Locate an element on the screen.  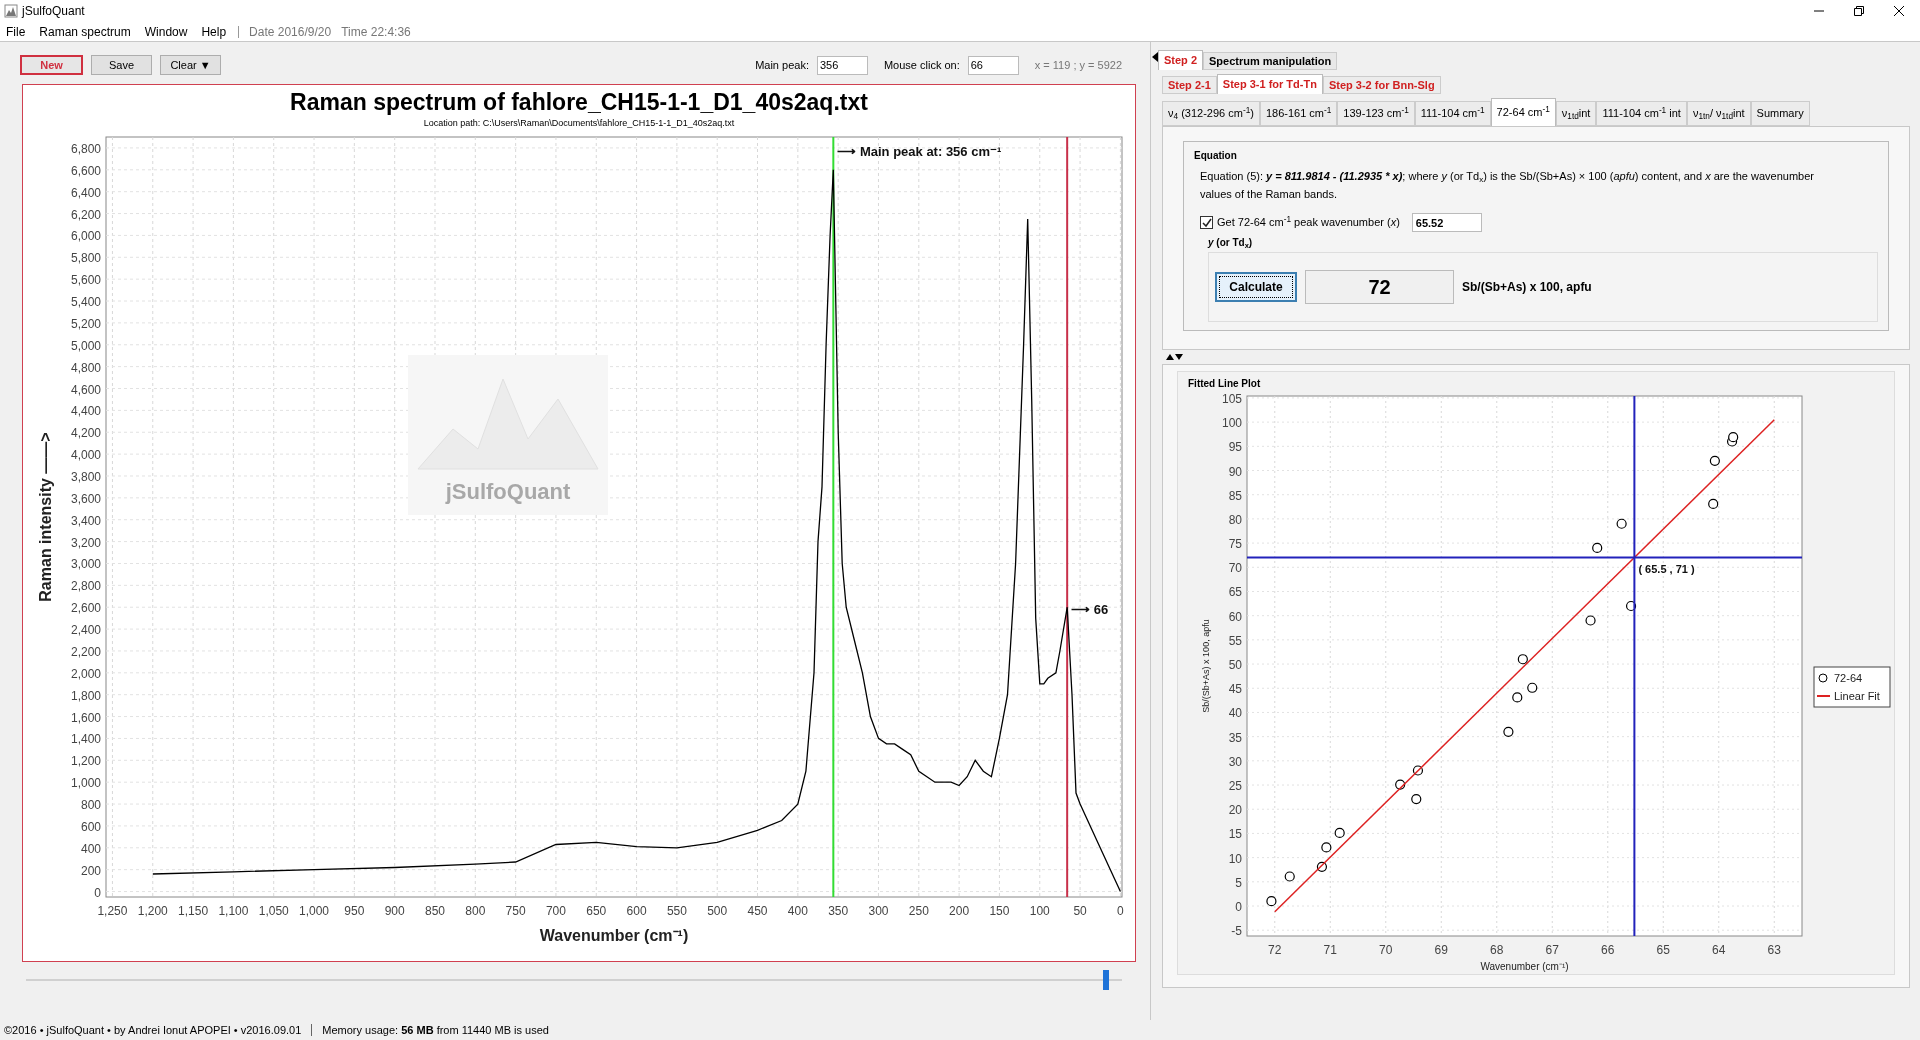
axis-tick-label: 40 is located at coordinates (1235, 713).